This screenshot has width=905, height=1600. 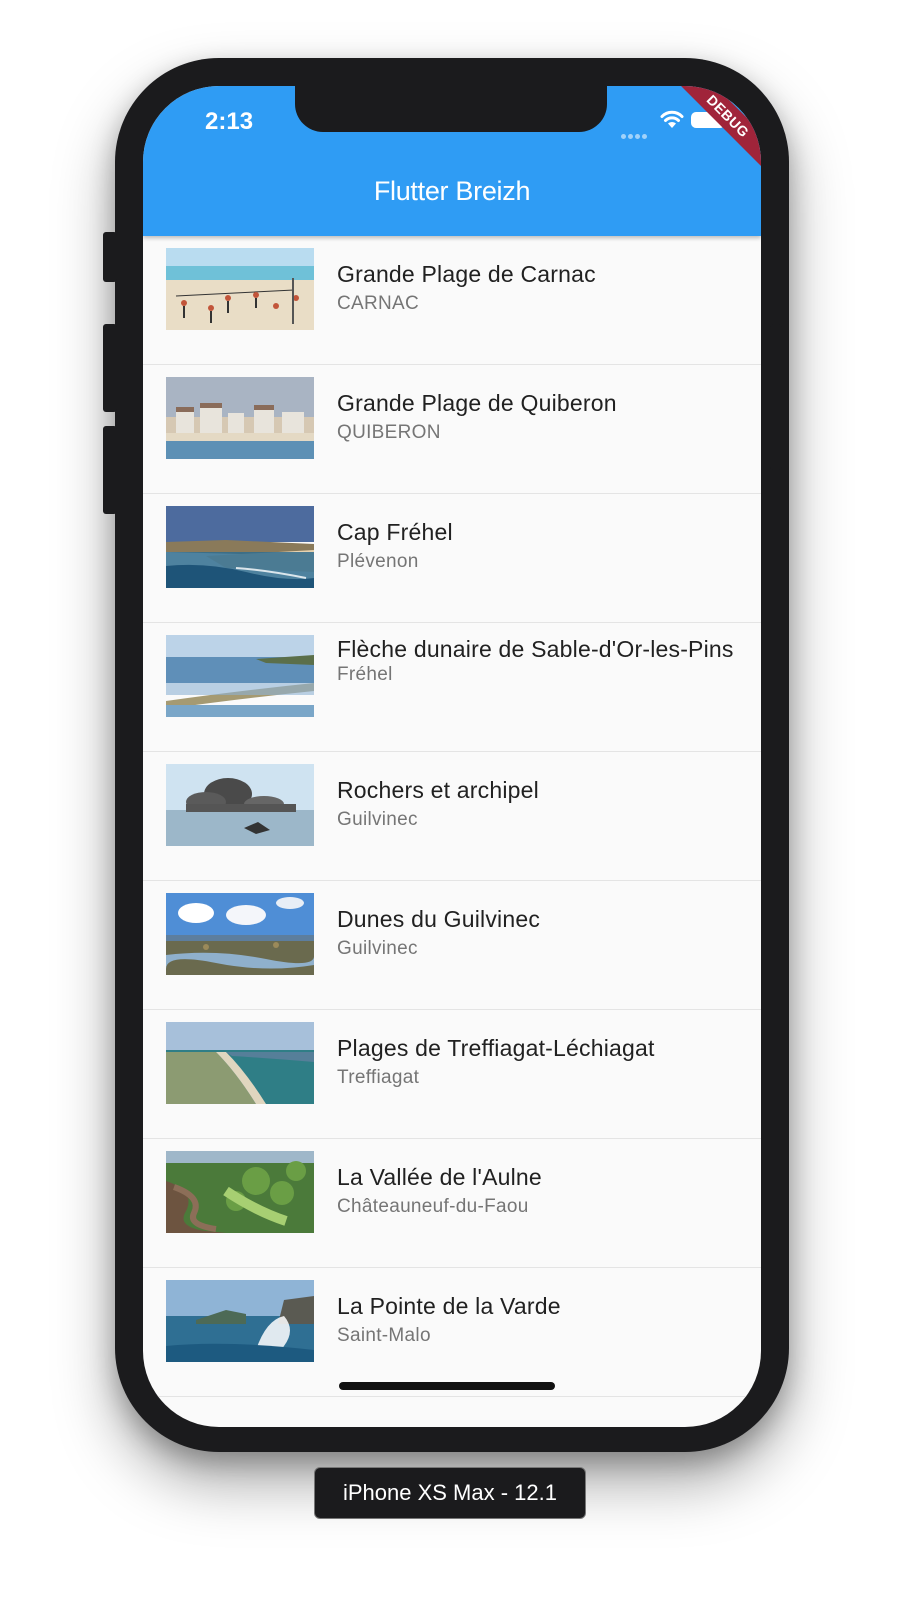 I want to click on volume-up-button, so click(x=110, y=368).